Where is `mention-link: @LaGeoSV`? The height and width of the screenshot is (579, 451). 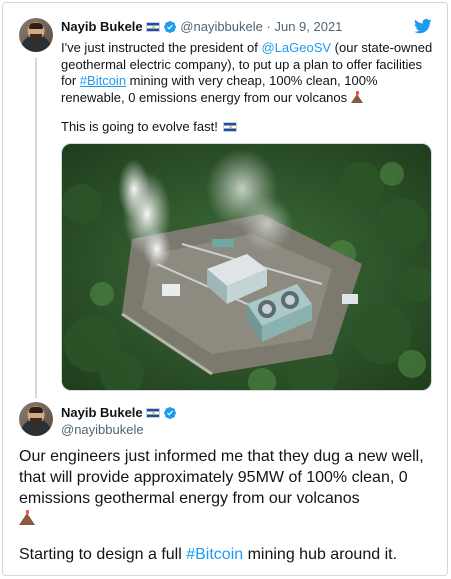
mention-link: @LaGeoSV is located at coordinates (296, 47).